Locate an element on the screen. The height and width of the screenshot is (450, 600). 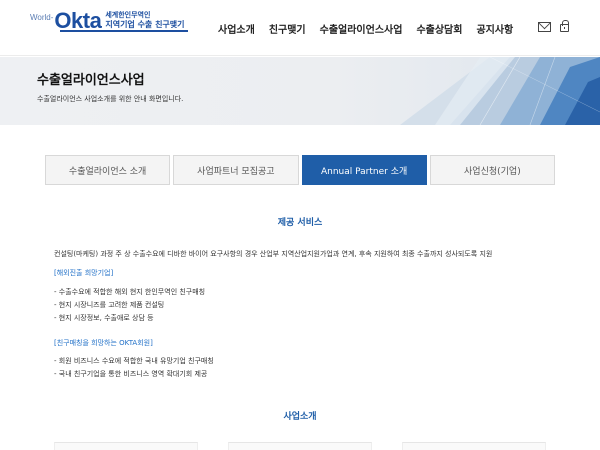
logo-okta-text: Okta is located at coordinates (78, 20).